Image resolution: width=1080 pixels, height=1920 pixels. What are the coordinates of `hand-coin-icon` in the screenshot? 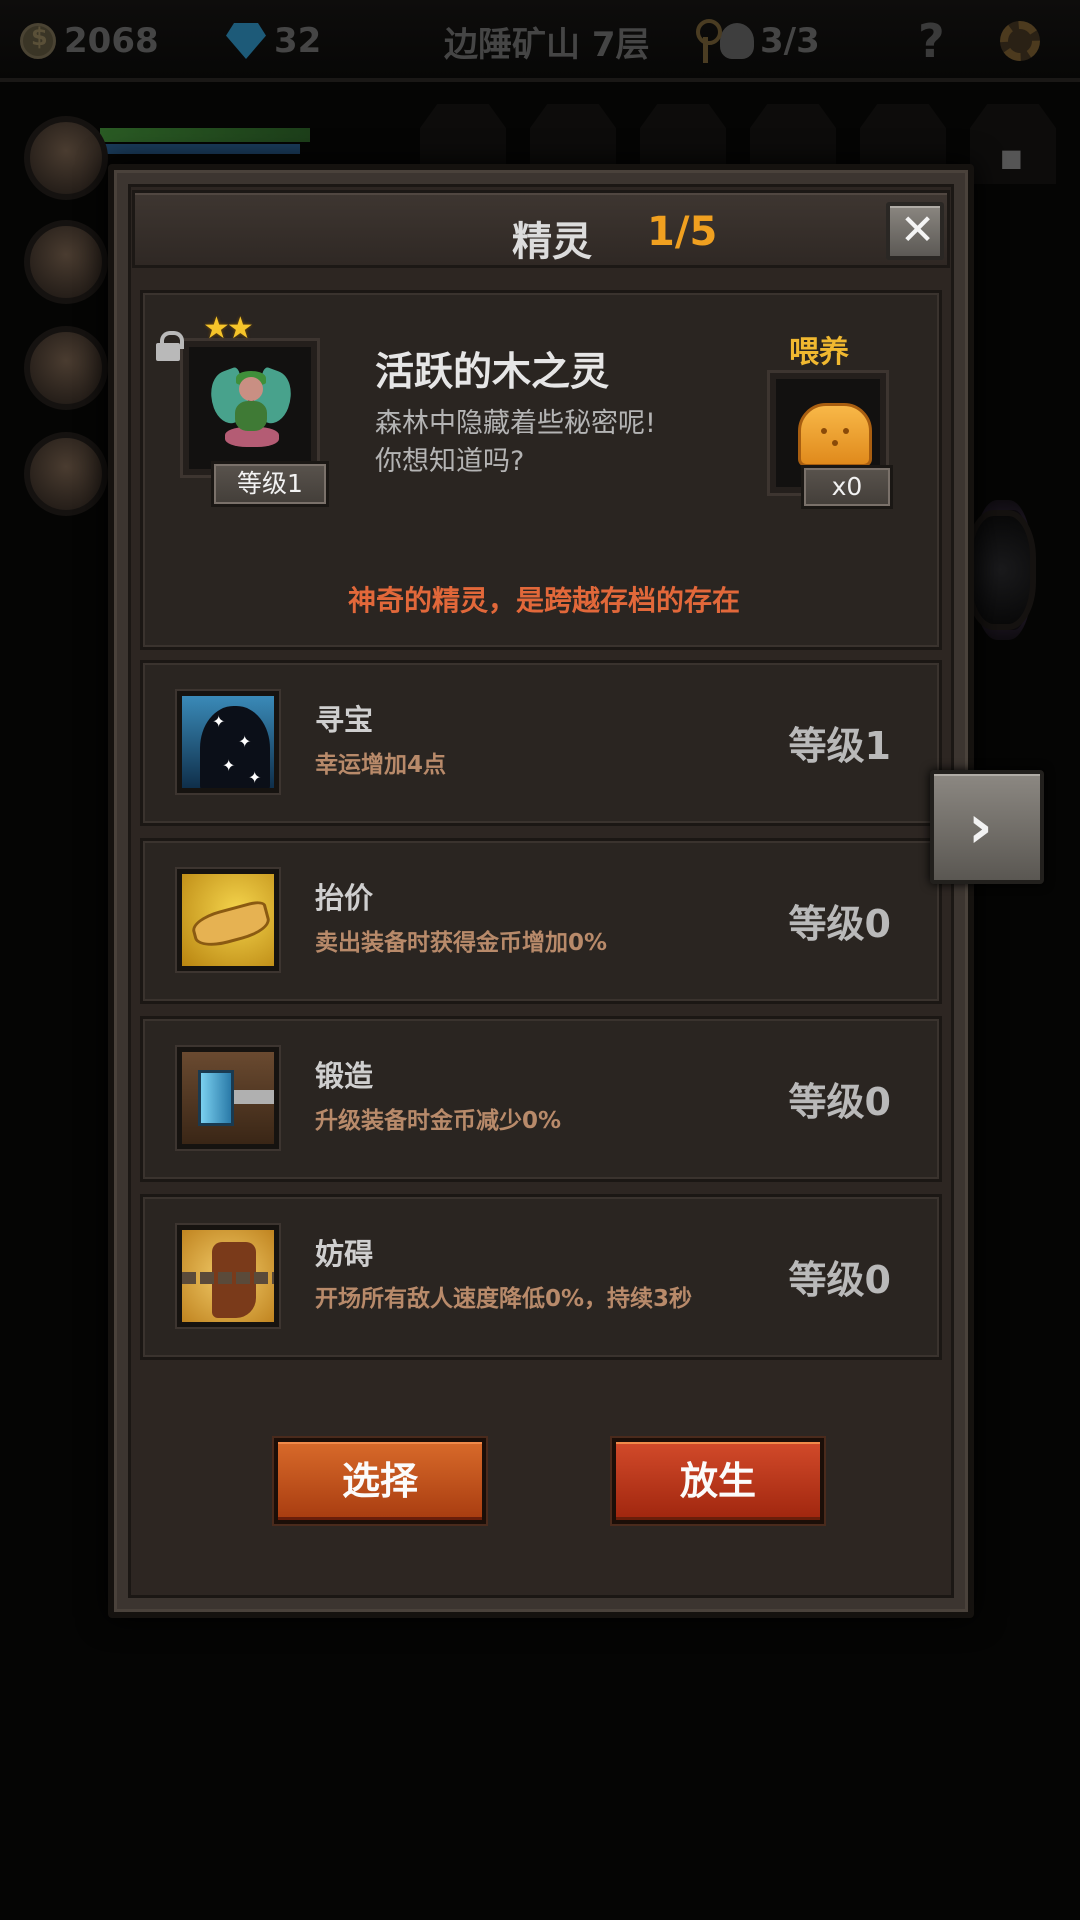 It's located at (228, 920).